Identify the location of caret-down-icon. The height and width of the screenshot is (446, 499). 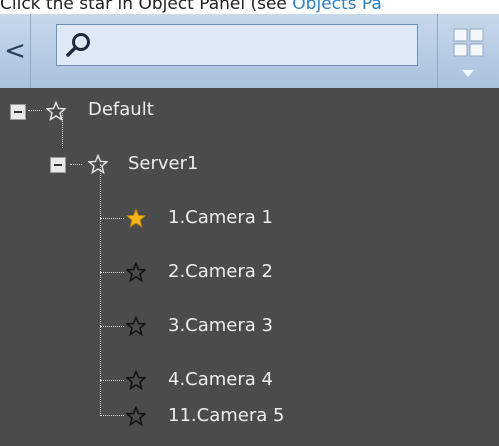
(468, 73).